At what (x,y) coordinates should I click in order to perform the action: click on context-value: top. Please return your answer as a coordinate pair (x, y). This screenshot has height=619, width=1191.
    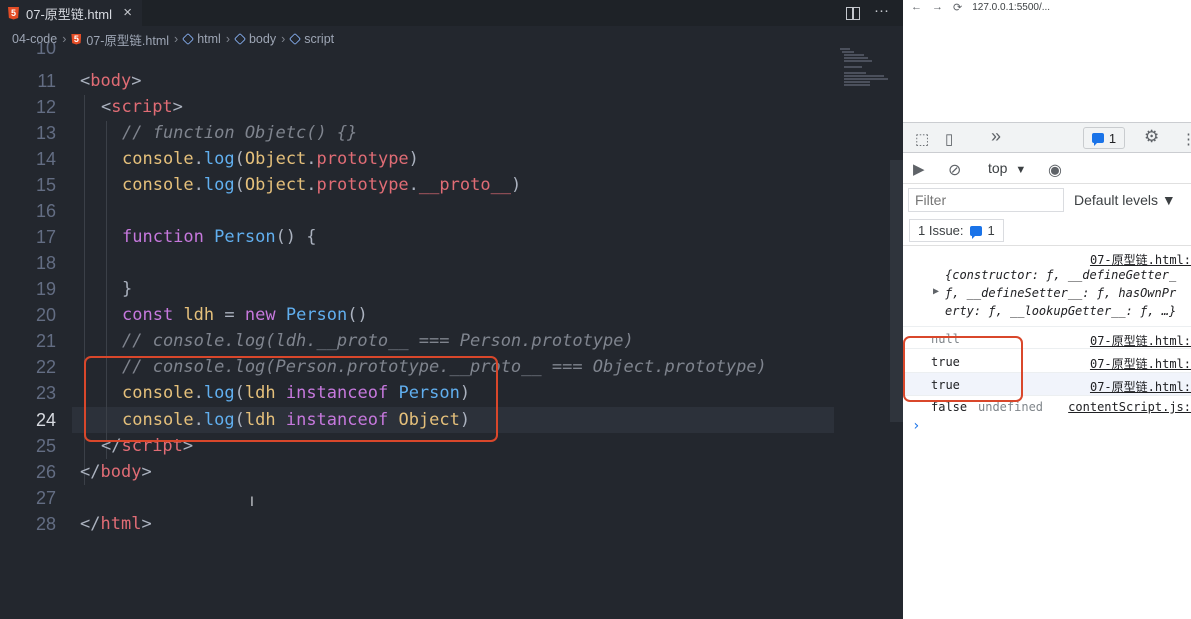
    Looking at the image, I should click on (998, 168).